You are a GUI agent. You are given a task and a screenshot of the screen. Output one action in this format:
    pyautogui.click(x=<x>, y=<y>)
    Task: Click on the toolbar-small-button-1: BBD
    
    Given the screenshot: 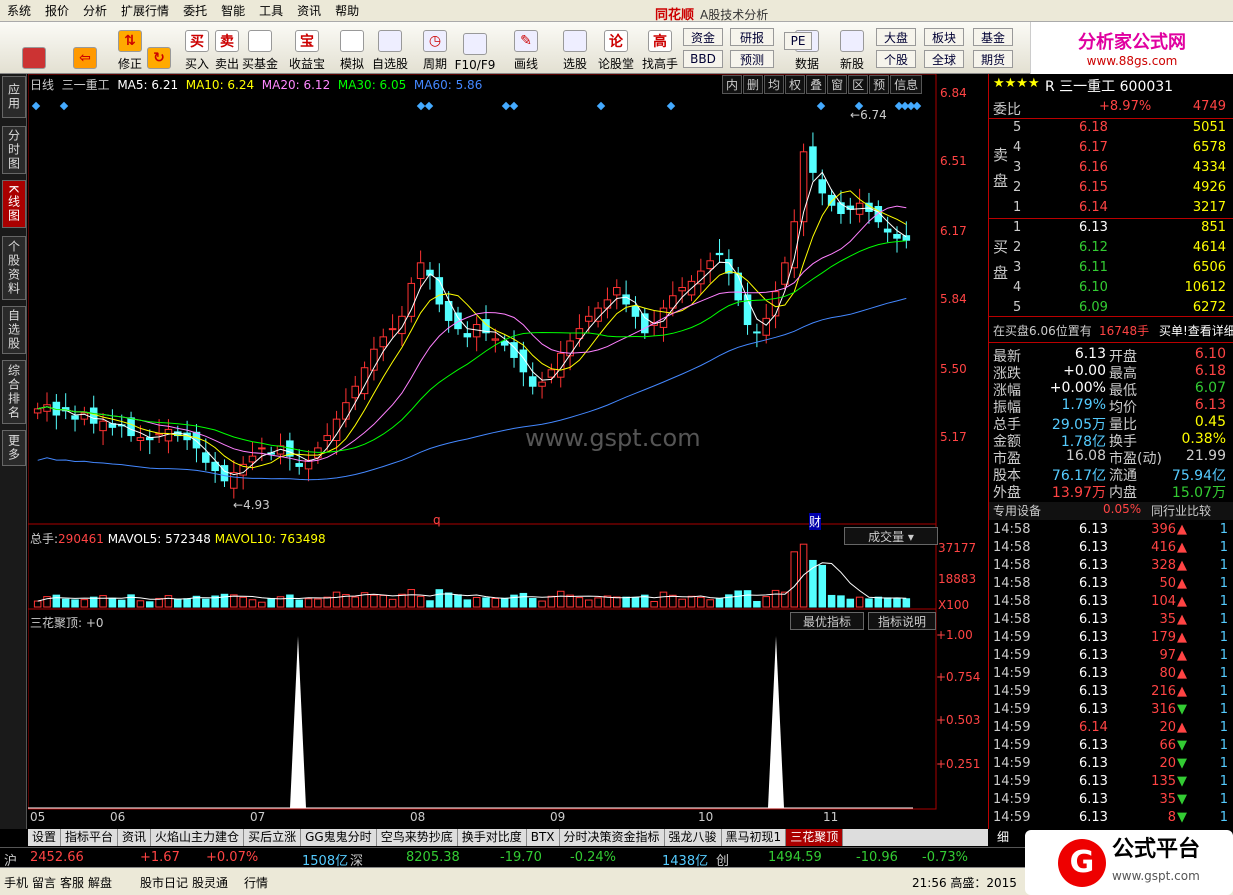 What is the action you would take?
    pyautogui.click(x=703, y=59)
    